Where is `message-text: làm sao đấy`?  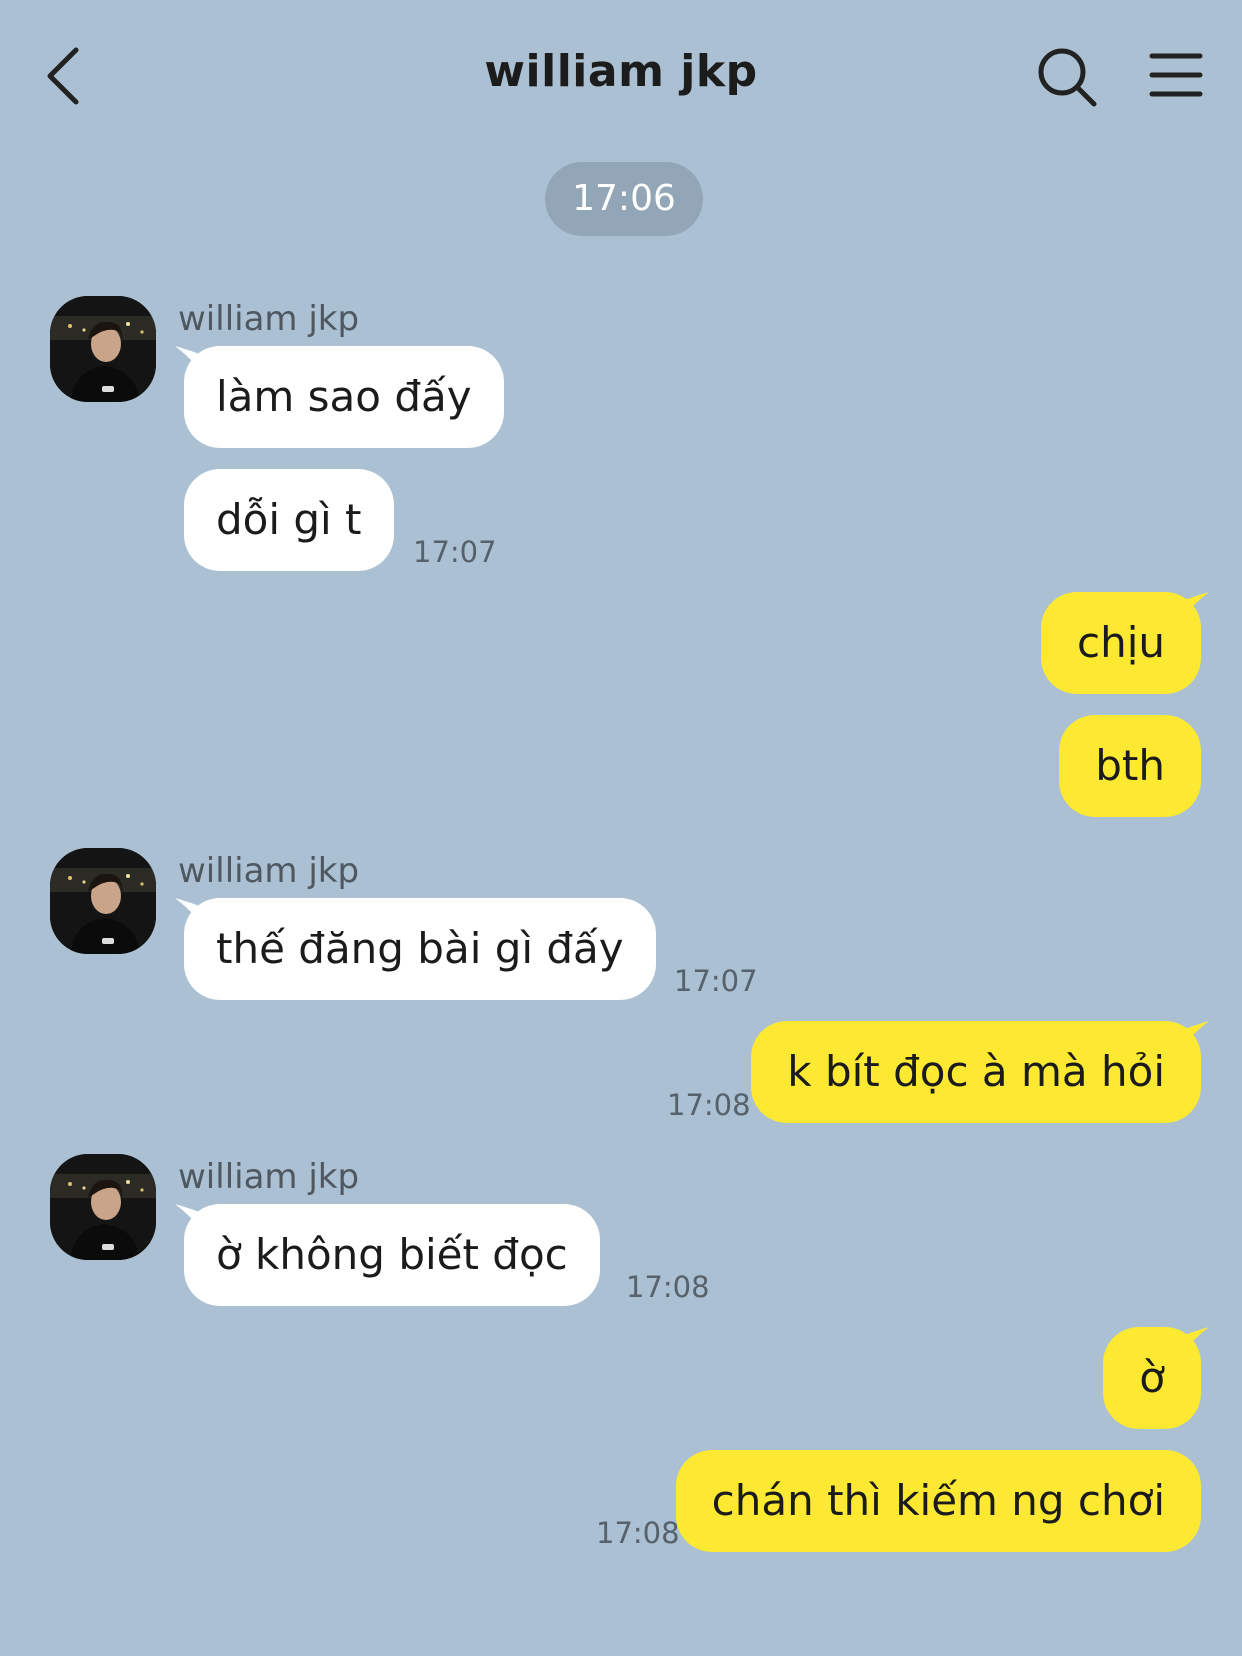 message-text: làm sao đấy is located at coordinates (344, 396).